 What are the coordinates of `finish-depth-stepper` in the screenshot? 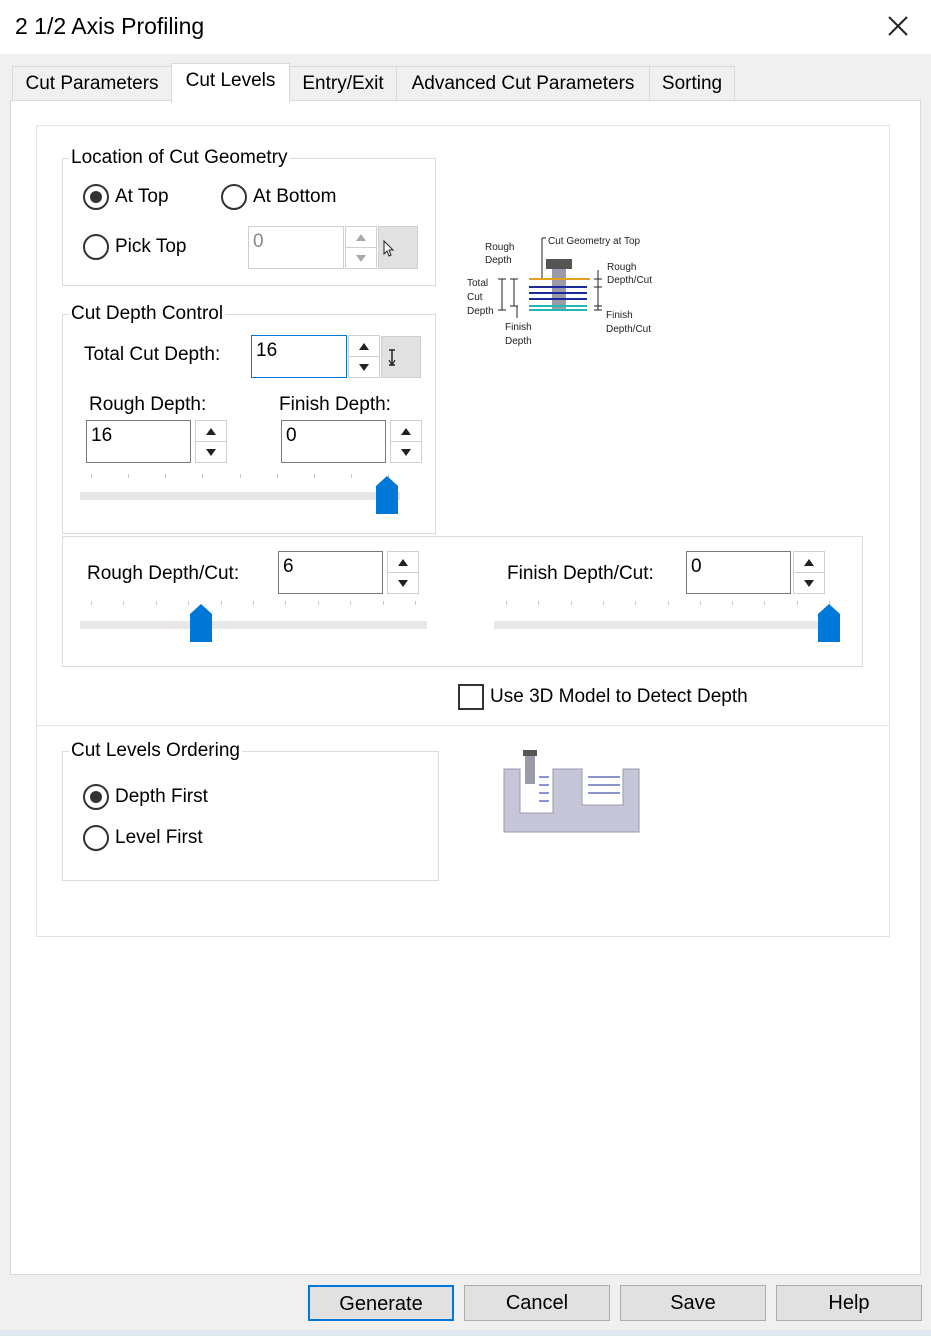 It's located at (406, 441).